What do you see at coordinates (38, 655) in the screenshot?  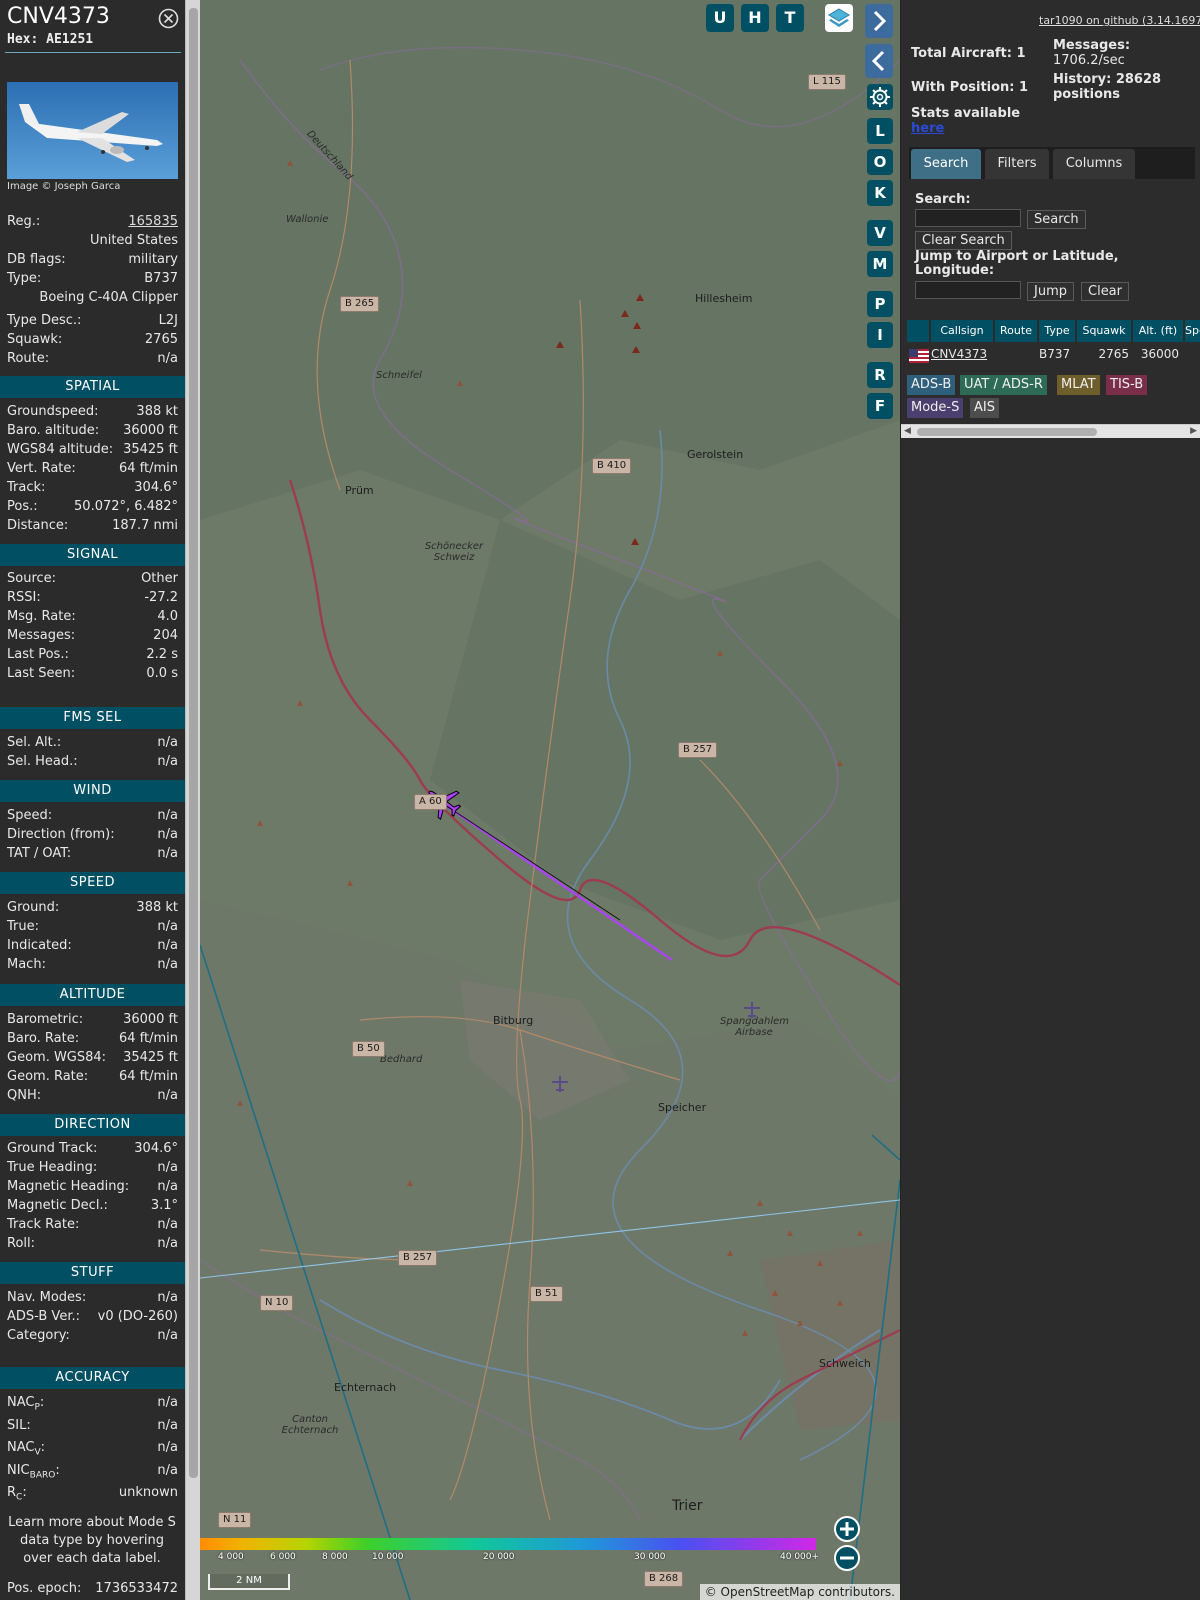 I see `signal-label: Last Pos.:` at bounding box center [38, 655].